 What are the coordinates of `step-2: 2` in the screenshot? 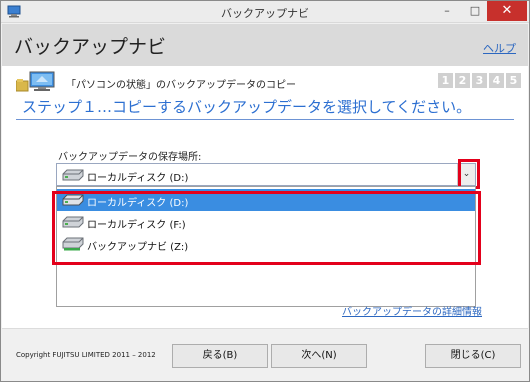 It's located at (462, 80).